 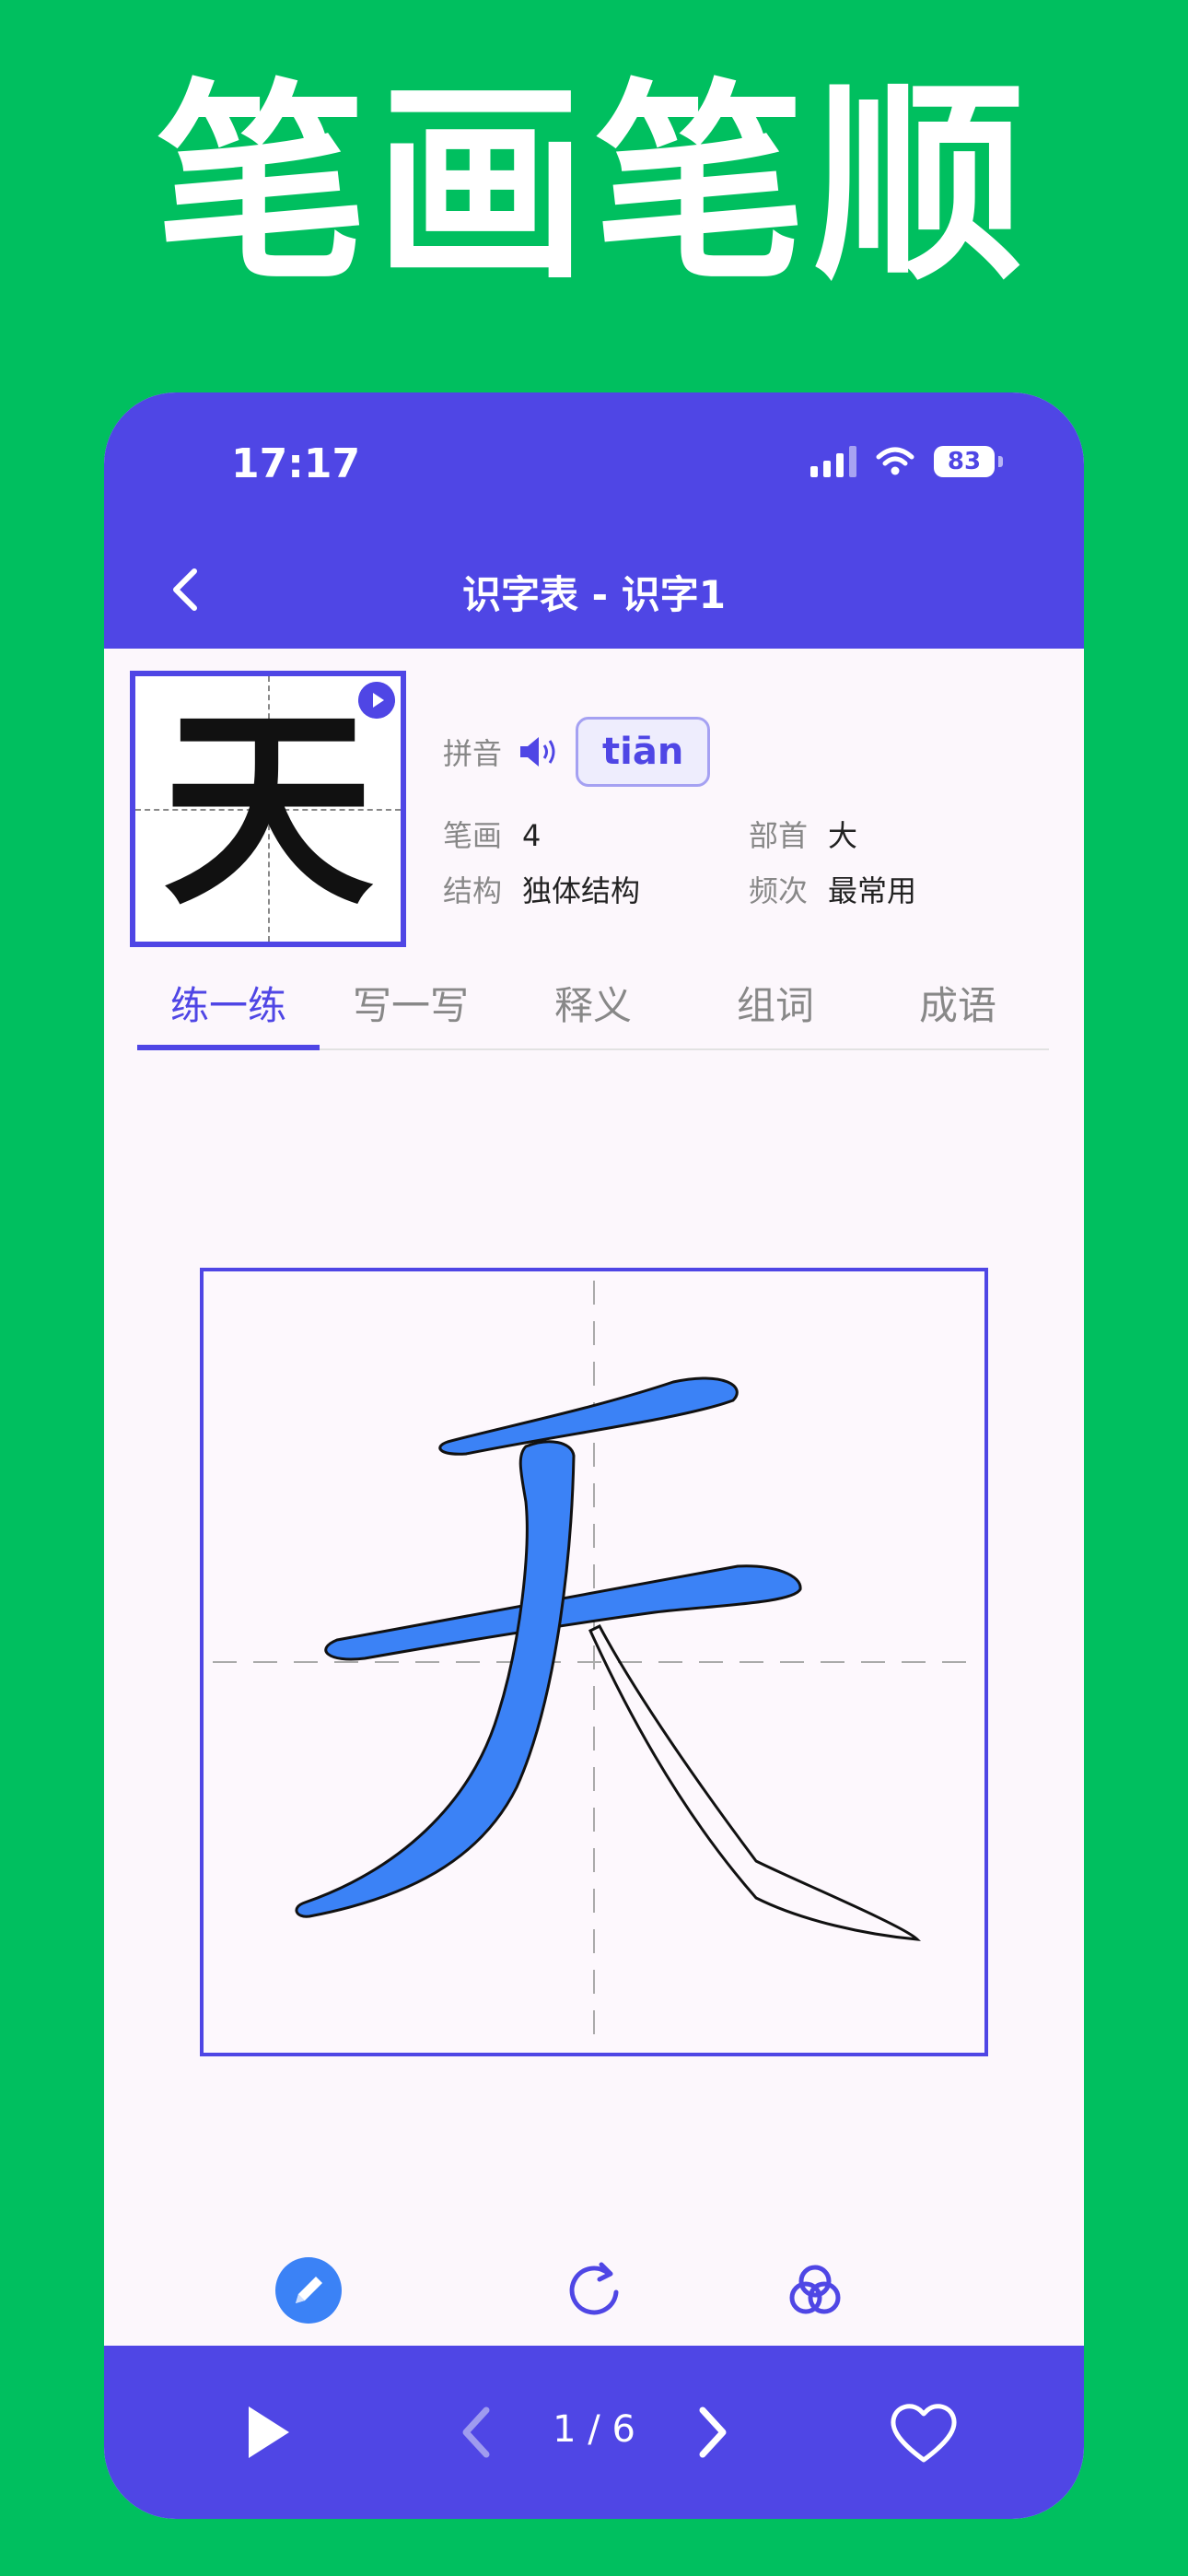 I want to click on bottom-bar: 1 / 6, so click(x=594, y=2432).